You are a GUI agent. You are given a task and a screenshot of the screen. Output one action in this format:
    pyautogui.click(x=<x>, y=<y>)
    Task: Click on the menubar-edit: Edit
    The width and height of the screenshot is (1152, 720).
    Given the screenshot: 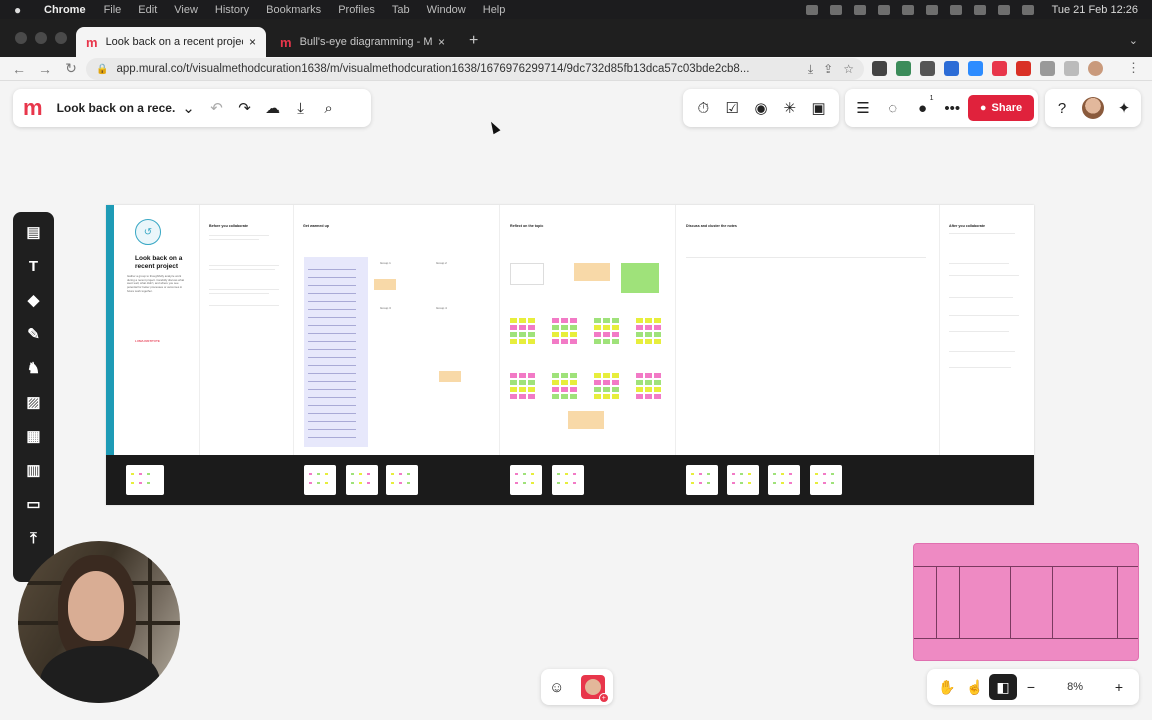 What is the action you would take?
    pyautogui.click(x=147, y=10)
    